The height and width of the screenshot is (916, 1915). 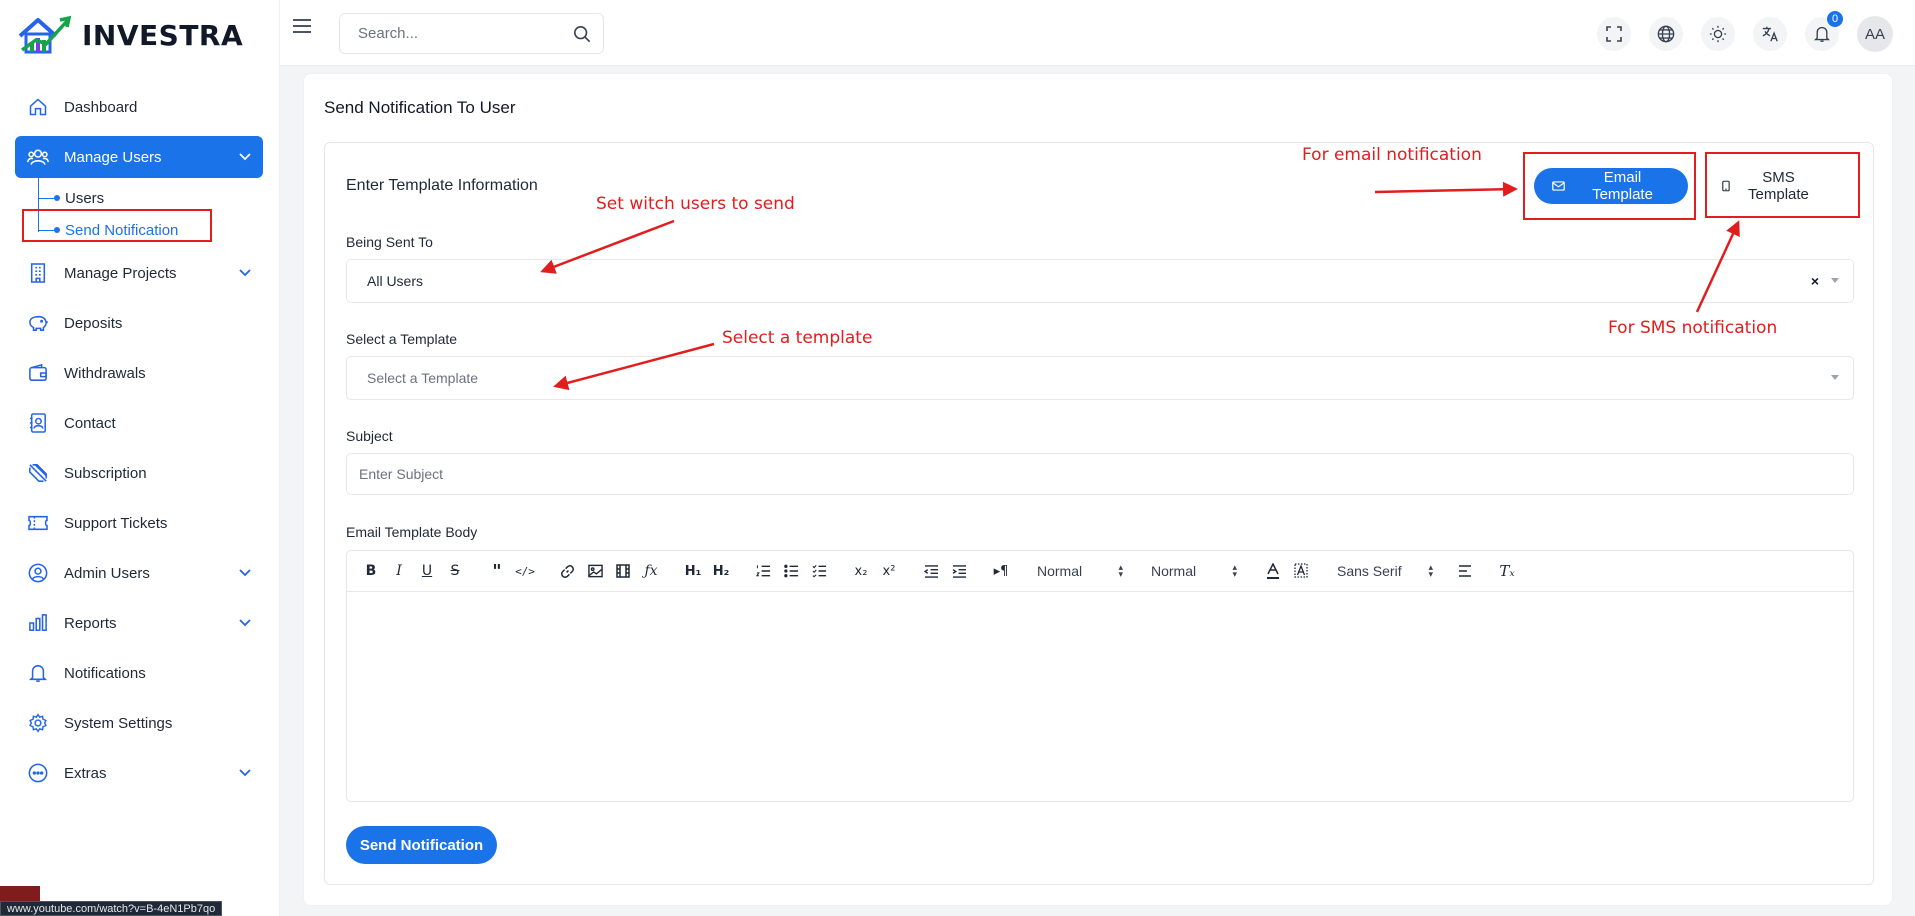 I want to click on clear-selection-icon: ×, so click(x=1815, y=281).